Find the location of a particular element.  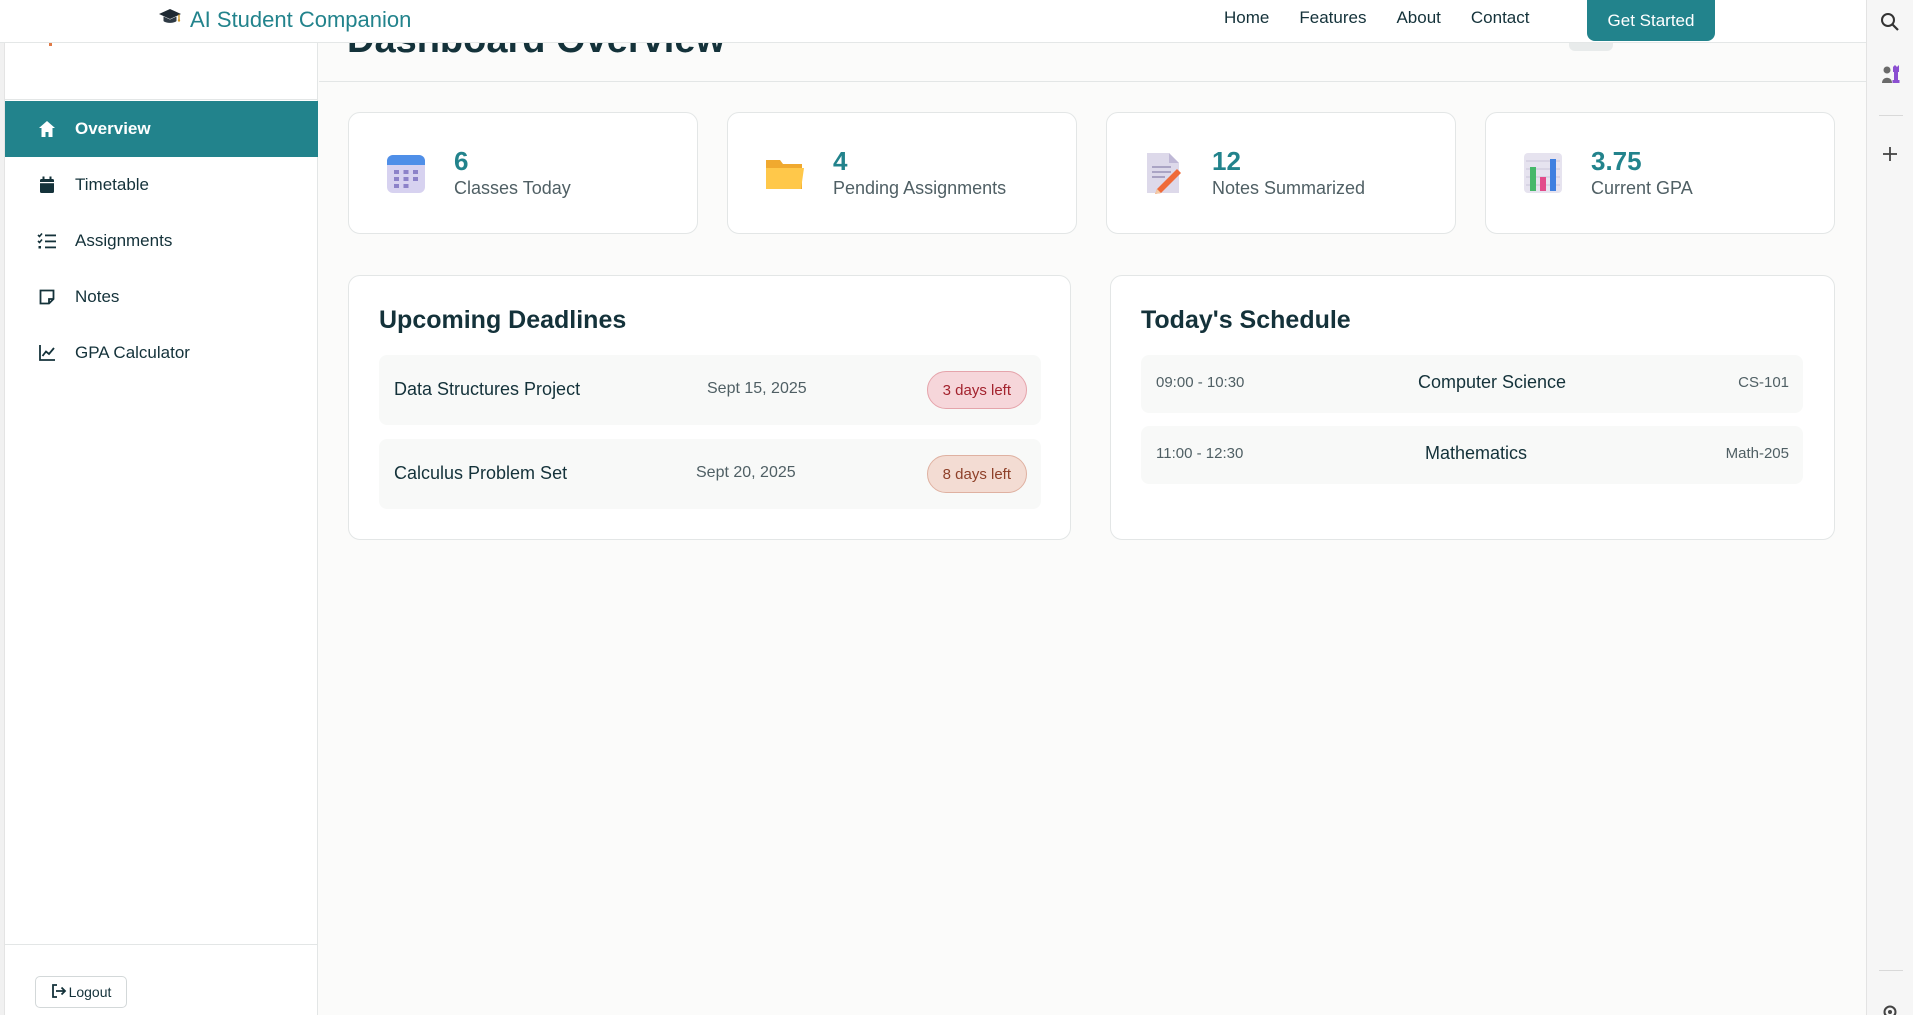

sidebar-item-label: GPA Calculator is located at coordinates (132, 352).